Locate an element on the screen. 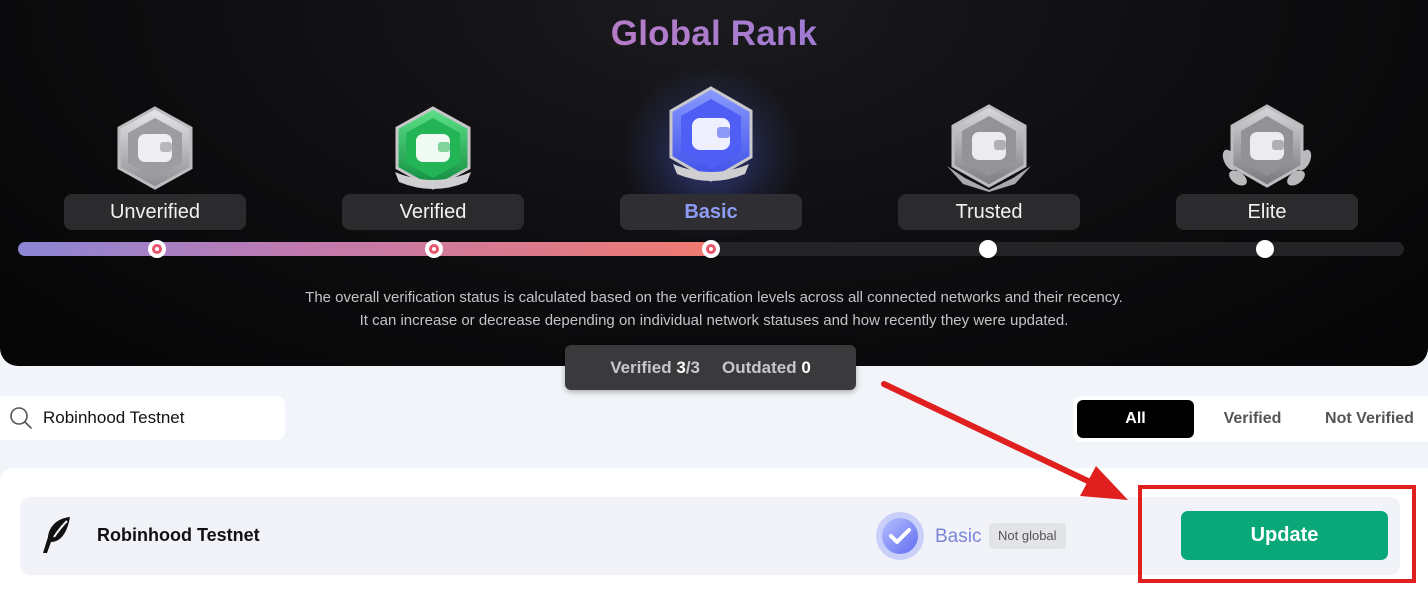 Image resolution: width=1428 pixels, height=602 pixels. progress-dot-basic is located at coordinates (711, 249).